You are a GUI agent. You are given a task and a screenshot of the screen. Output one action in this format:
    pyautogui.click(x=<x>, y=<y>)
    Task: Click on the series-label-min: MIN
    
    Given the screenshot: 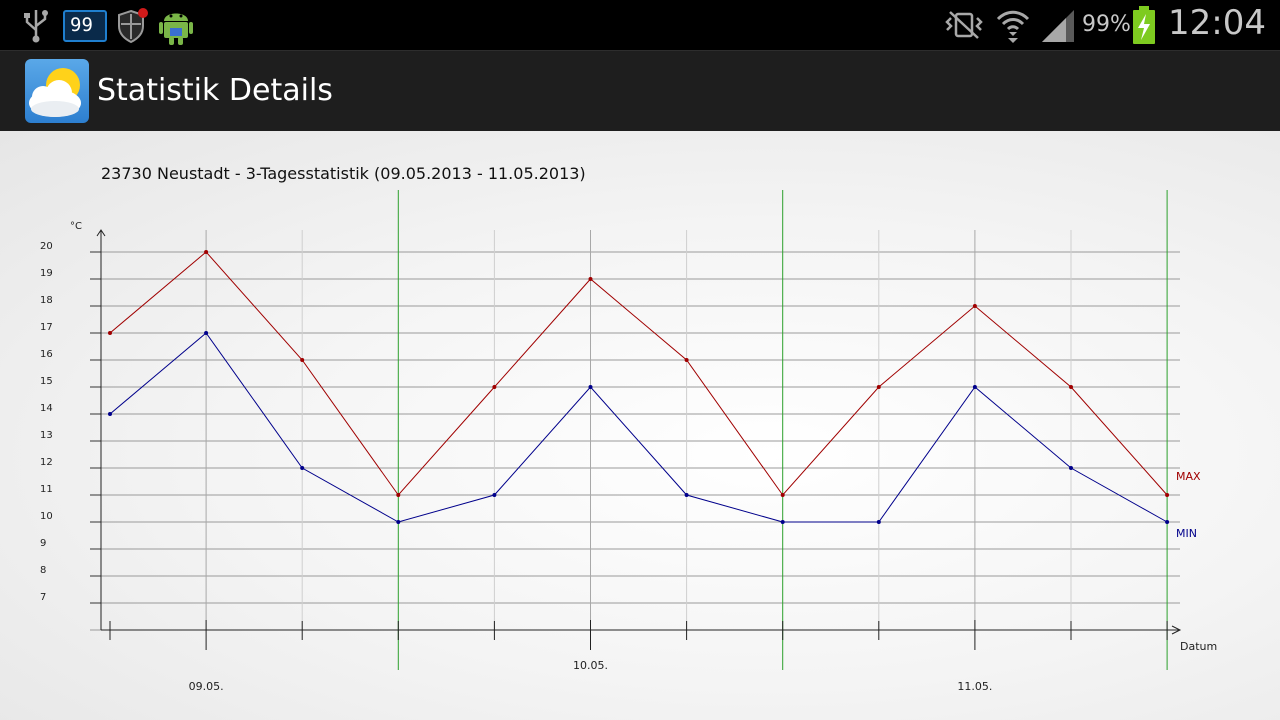 What is the action you would take?
    pyautogui.click(x=1186, y=533)
    